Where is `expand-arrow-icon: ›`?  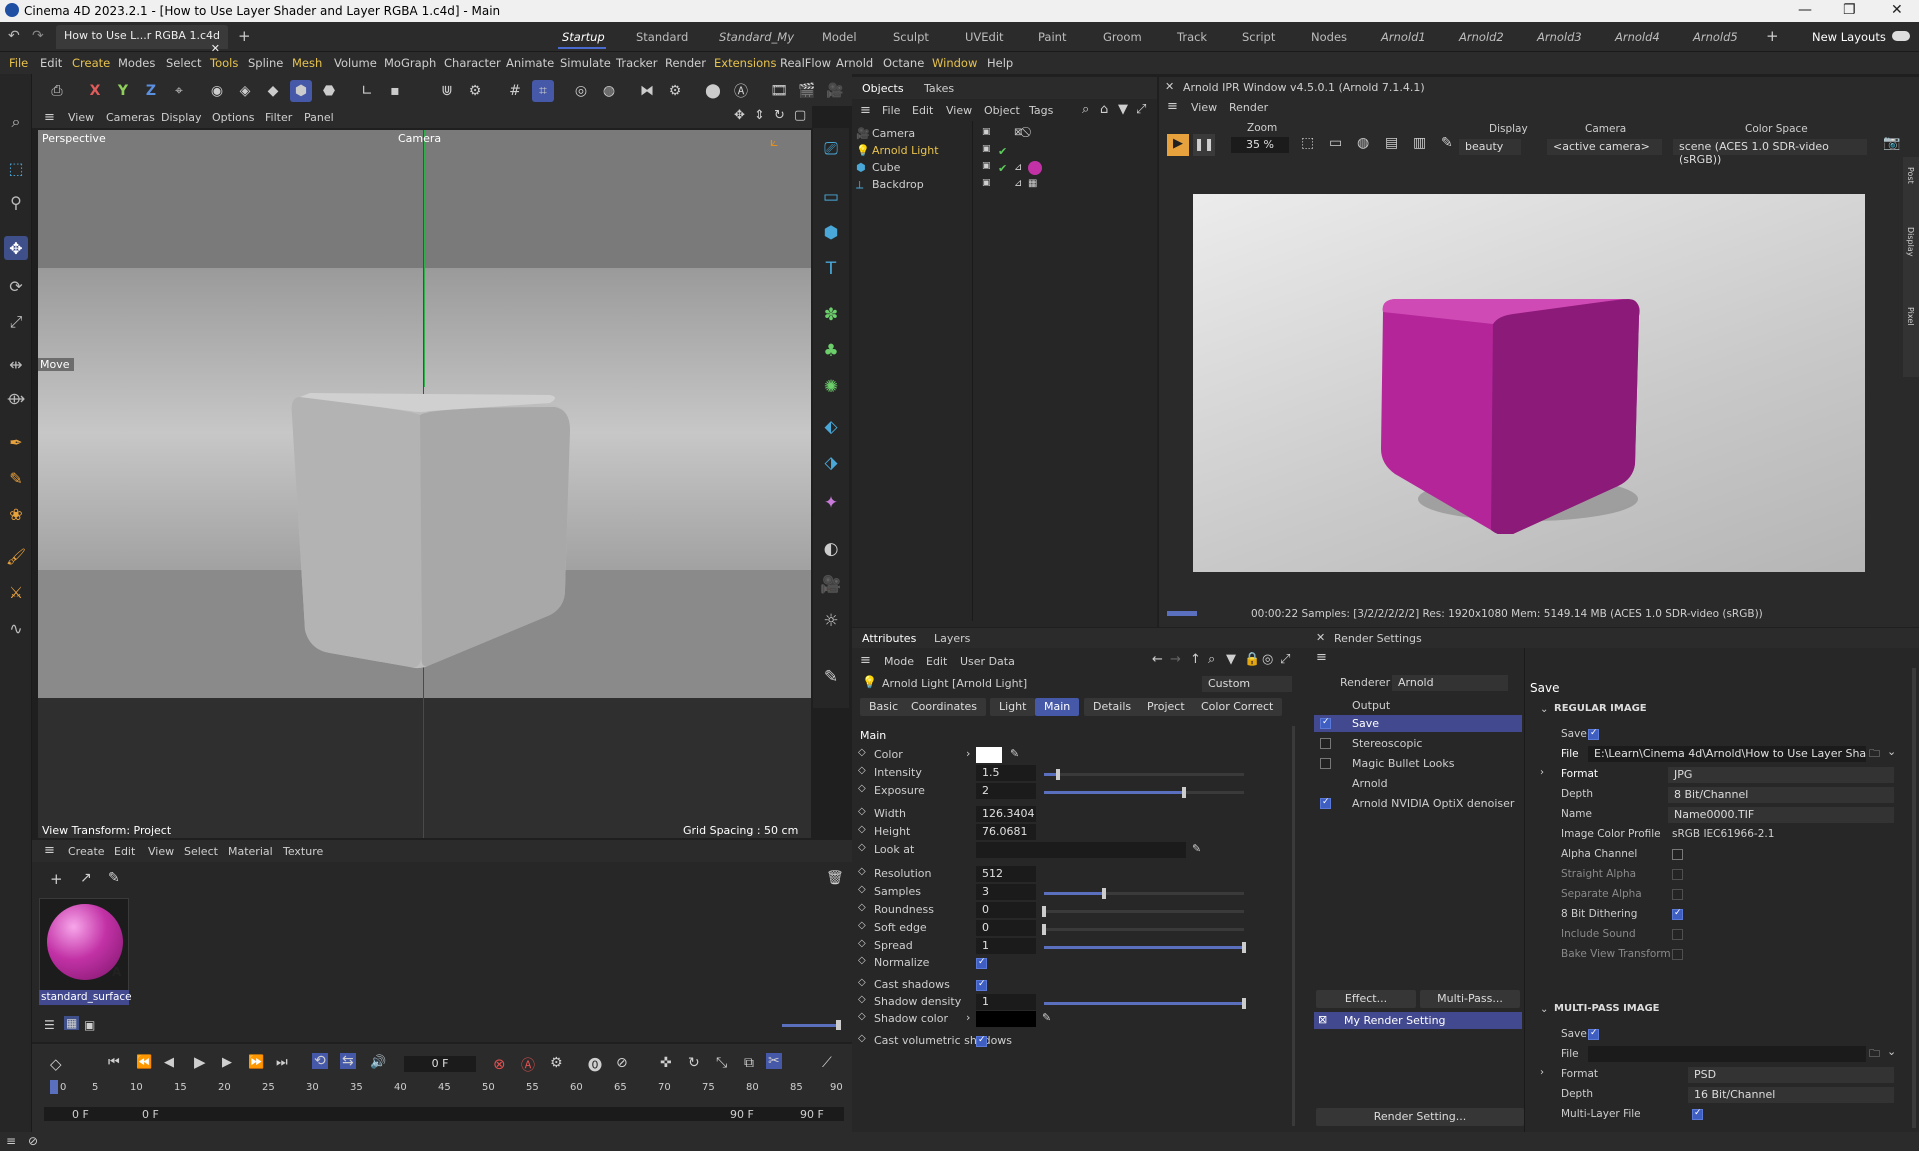
expand-arrow-icon: › is located at coordinates (968, 1017).